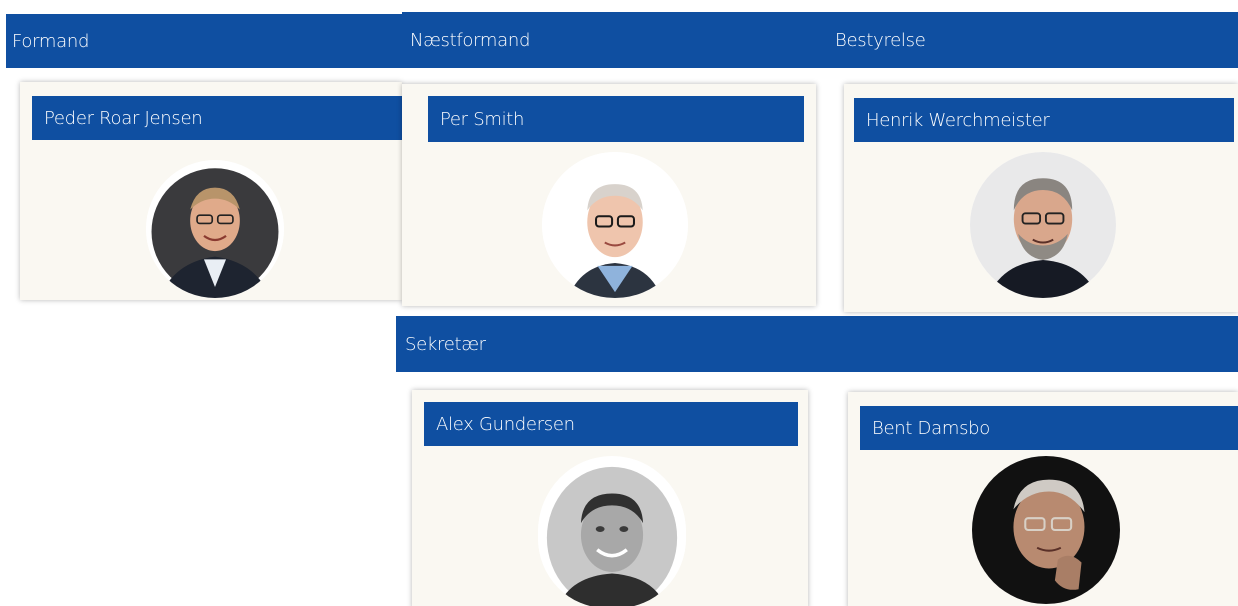  I want to click on member-card: Peder Roar Jensen, so click(211, 191).